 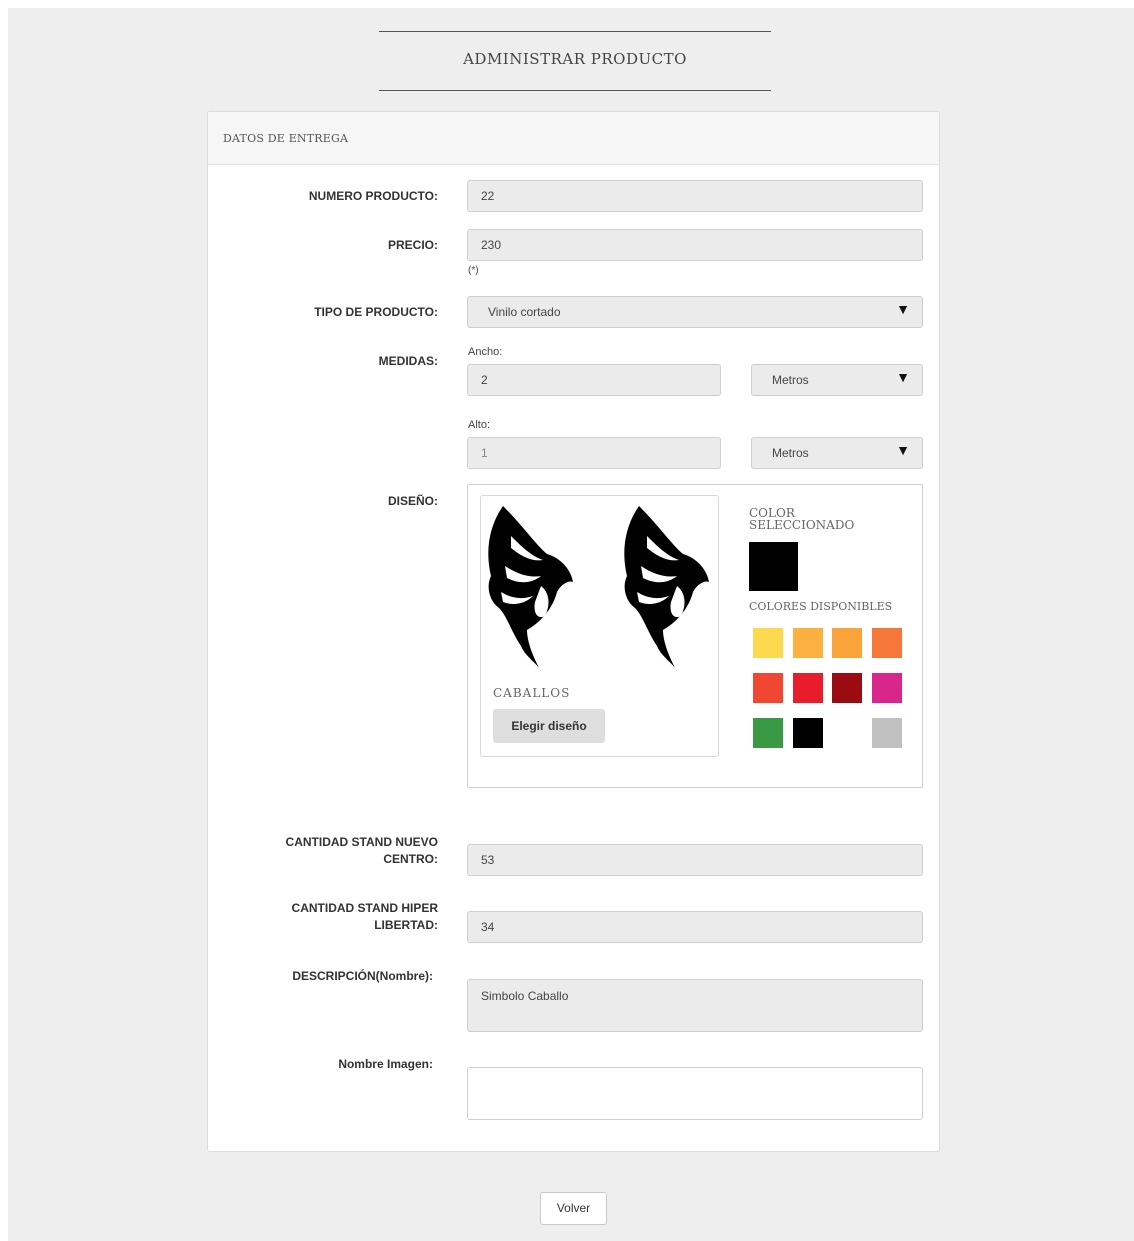 What do you see at coordinates (594, 380) in the screenshot?
I see `ancho-field: 2` at bounding box center [594, 380].